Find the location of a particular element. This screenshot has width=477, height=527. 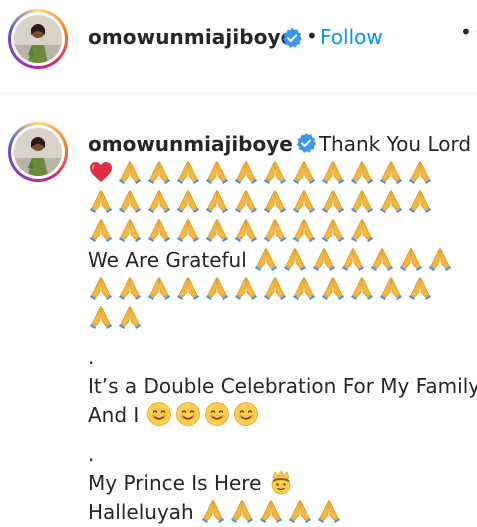

header-divider is located at coordinates (238, 93).